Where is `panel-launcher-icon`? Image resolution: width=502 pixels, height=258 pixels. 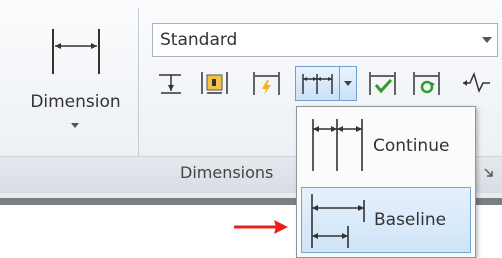
panel-launcher-icon is located at coordinates (489, 173).